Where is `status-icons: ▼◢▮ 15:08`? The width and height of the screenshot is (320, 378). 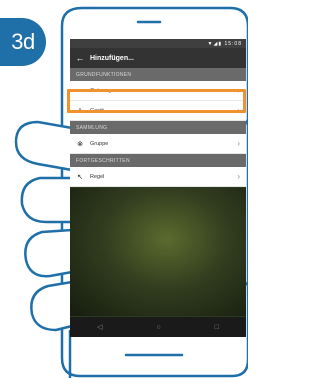
status-icons: ▼◢▮ 15:08 is located at coordinates (224, 43).